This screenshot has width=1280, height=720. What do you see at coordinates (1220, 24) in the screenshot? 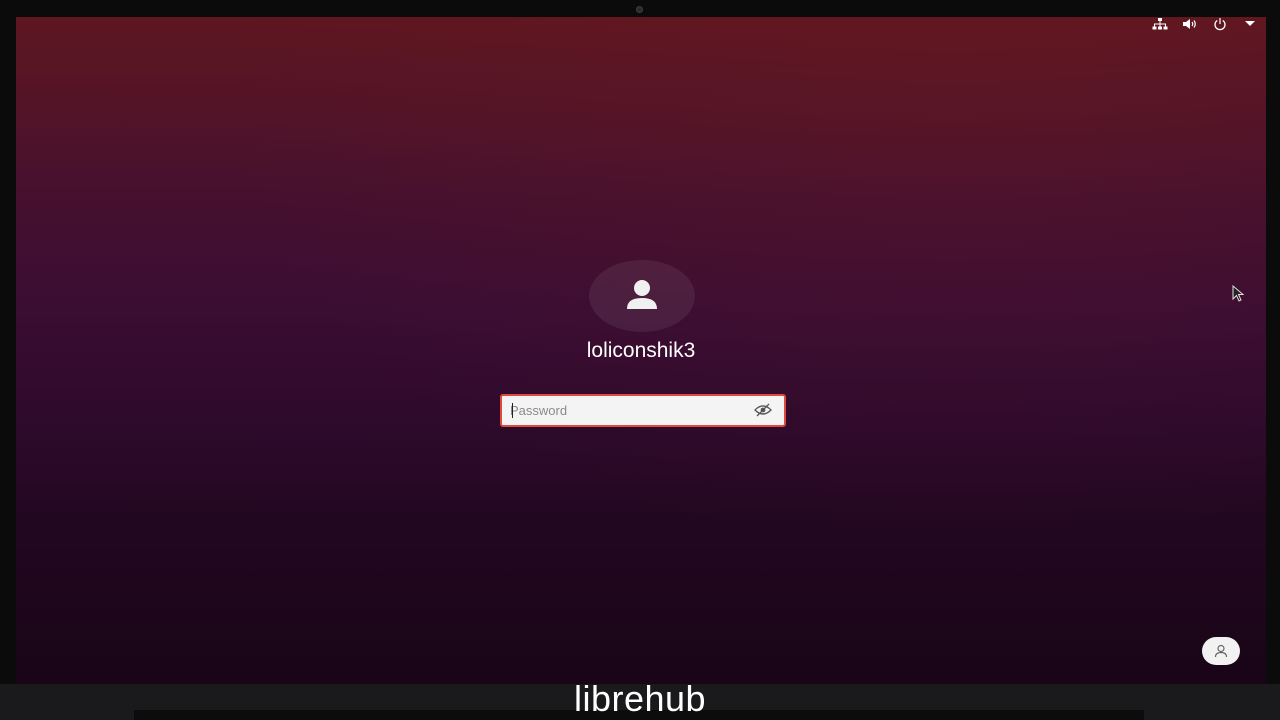
I see `power-icon` at bounding box center [1220, 24].